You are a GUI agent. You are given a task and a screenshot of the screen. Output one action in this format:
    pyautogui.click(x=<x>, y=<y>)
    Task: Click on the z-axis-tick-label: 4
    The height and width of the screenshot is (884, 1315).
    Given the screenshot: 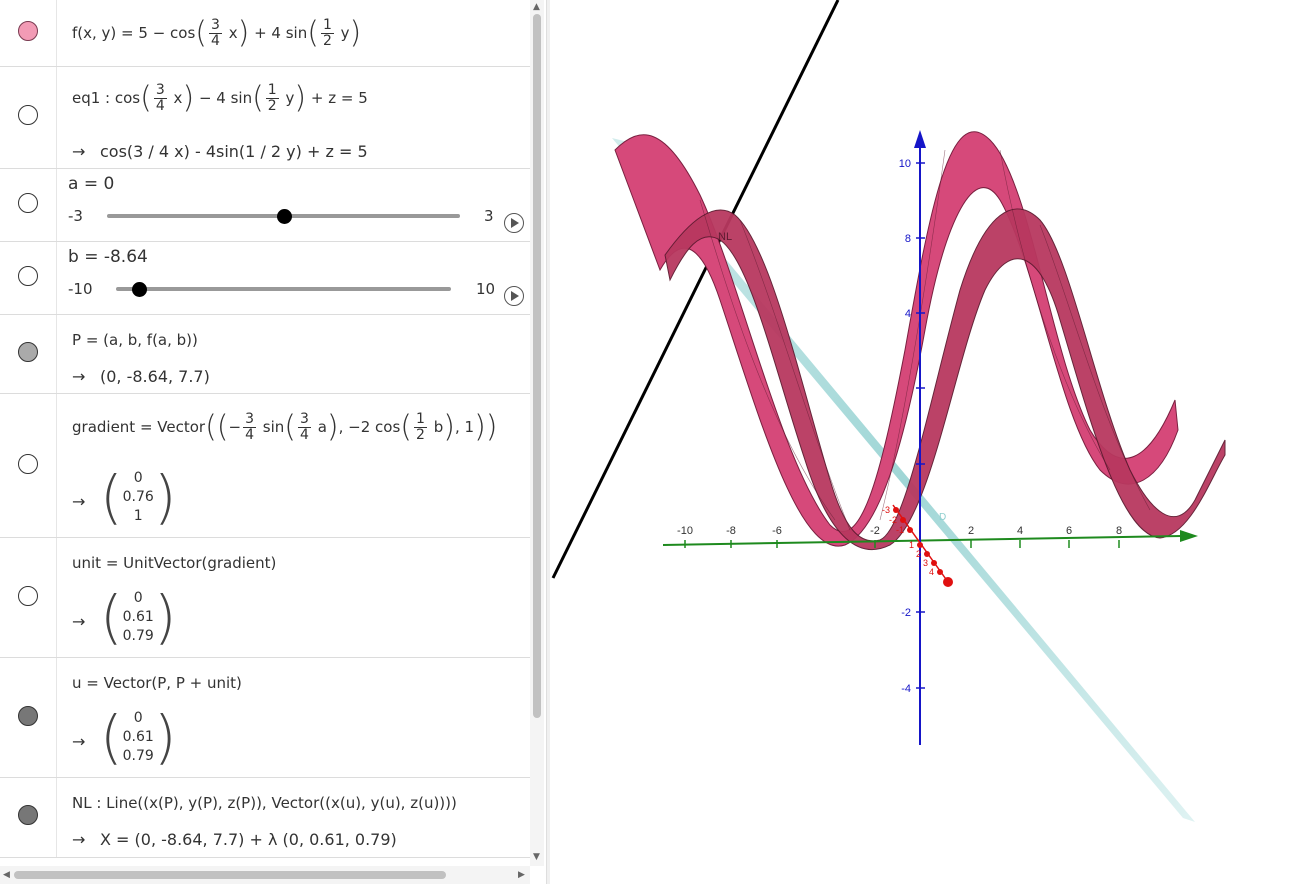 What is the action you would take?
    pyautogui.click(x=908, y=314)
    